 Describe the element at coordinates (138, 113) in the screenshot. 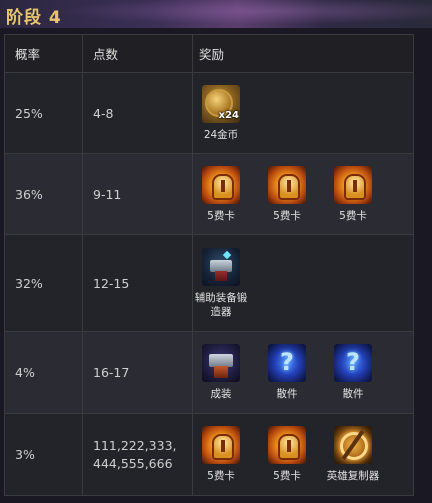

I see `points-cell: 4-8` at that location.